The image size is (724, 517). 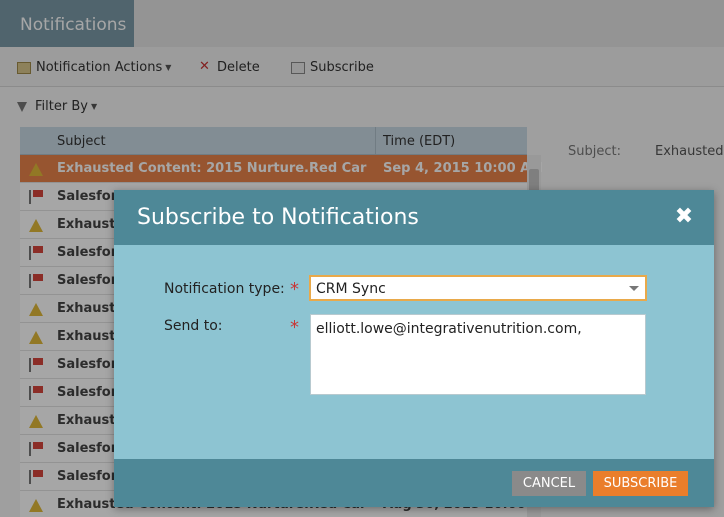 I want to click on notification-type-value: CRM Sync, so click(x=351, y=289).